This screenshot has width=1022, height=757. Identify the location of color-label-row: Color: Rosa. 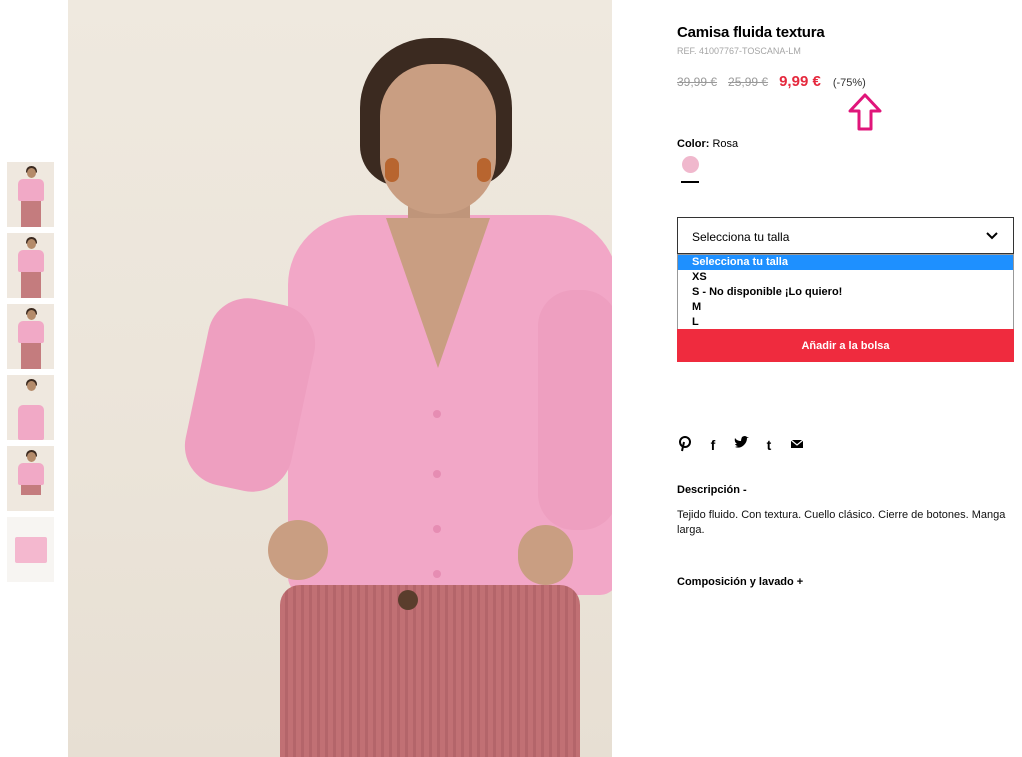
(707, 144).